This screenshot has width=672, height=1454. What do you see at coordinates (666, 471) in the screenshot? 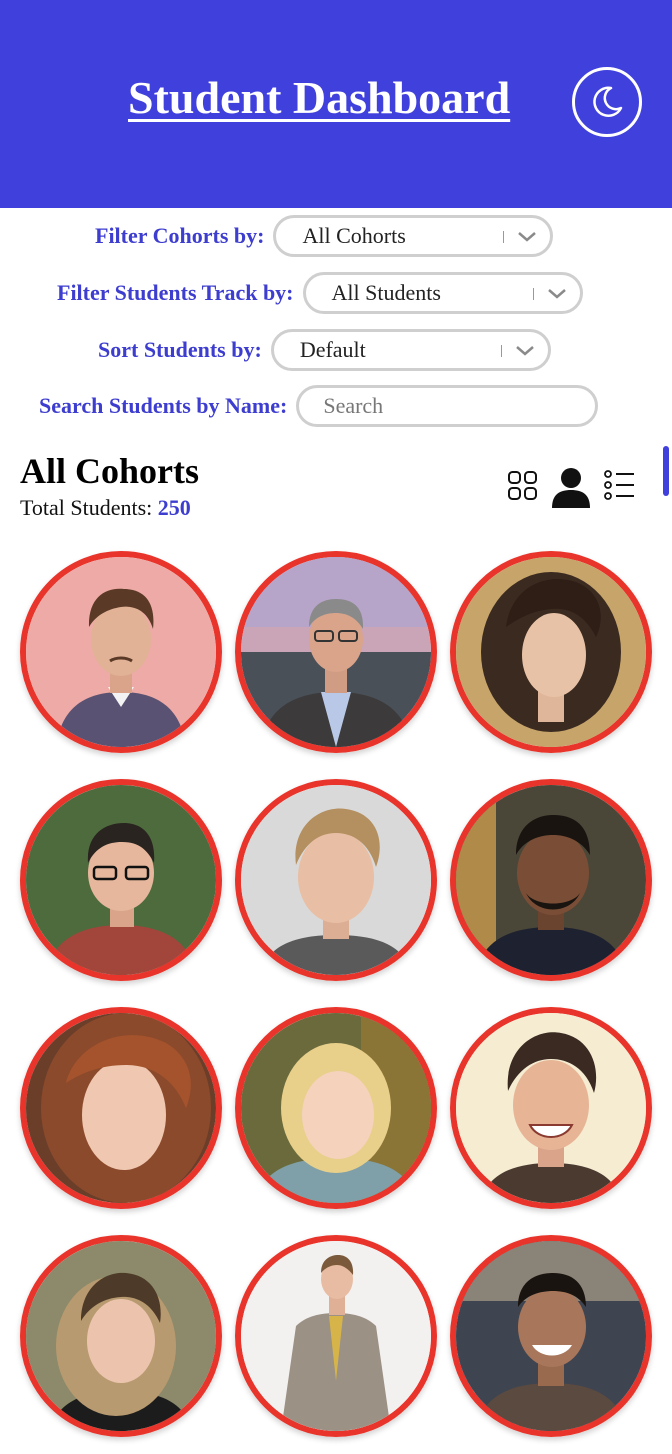
I see `scrollbar-thumb` at bounding box center [666, 471].